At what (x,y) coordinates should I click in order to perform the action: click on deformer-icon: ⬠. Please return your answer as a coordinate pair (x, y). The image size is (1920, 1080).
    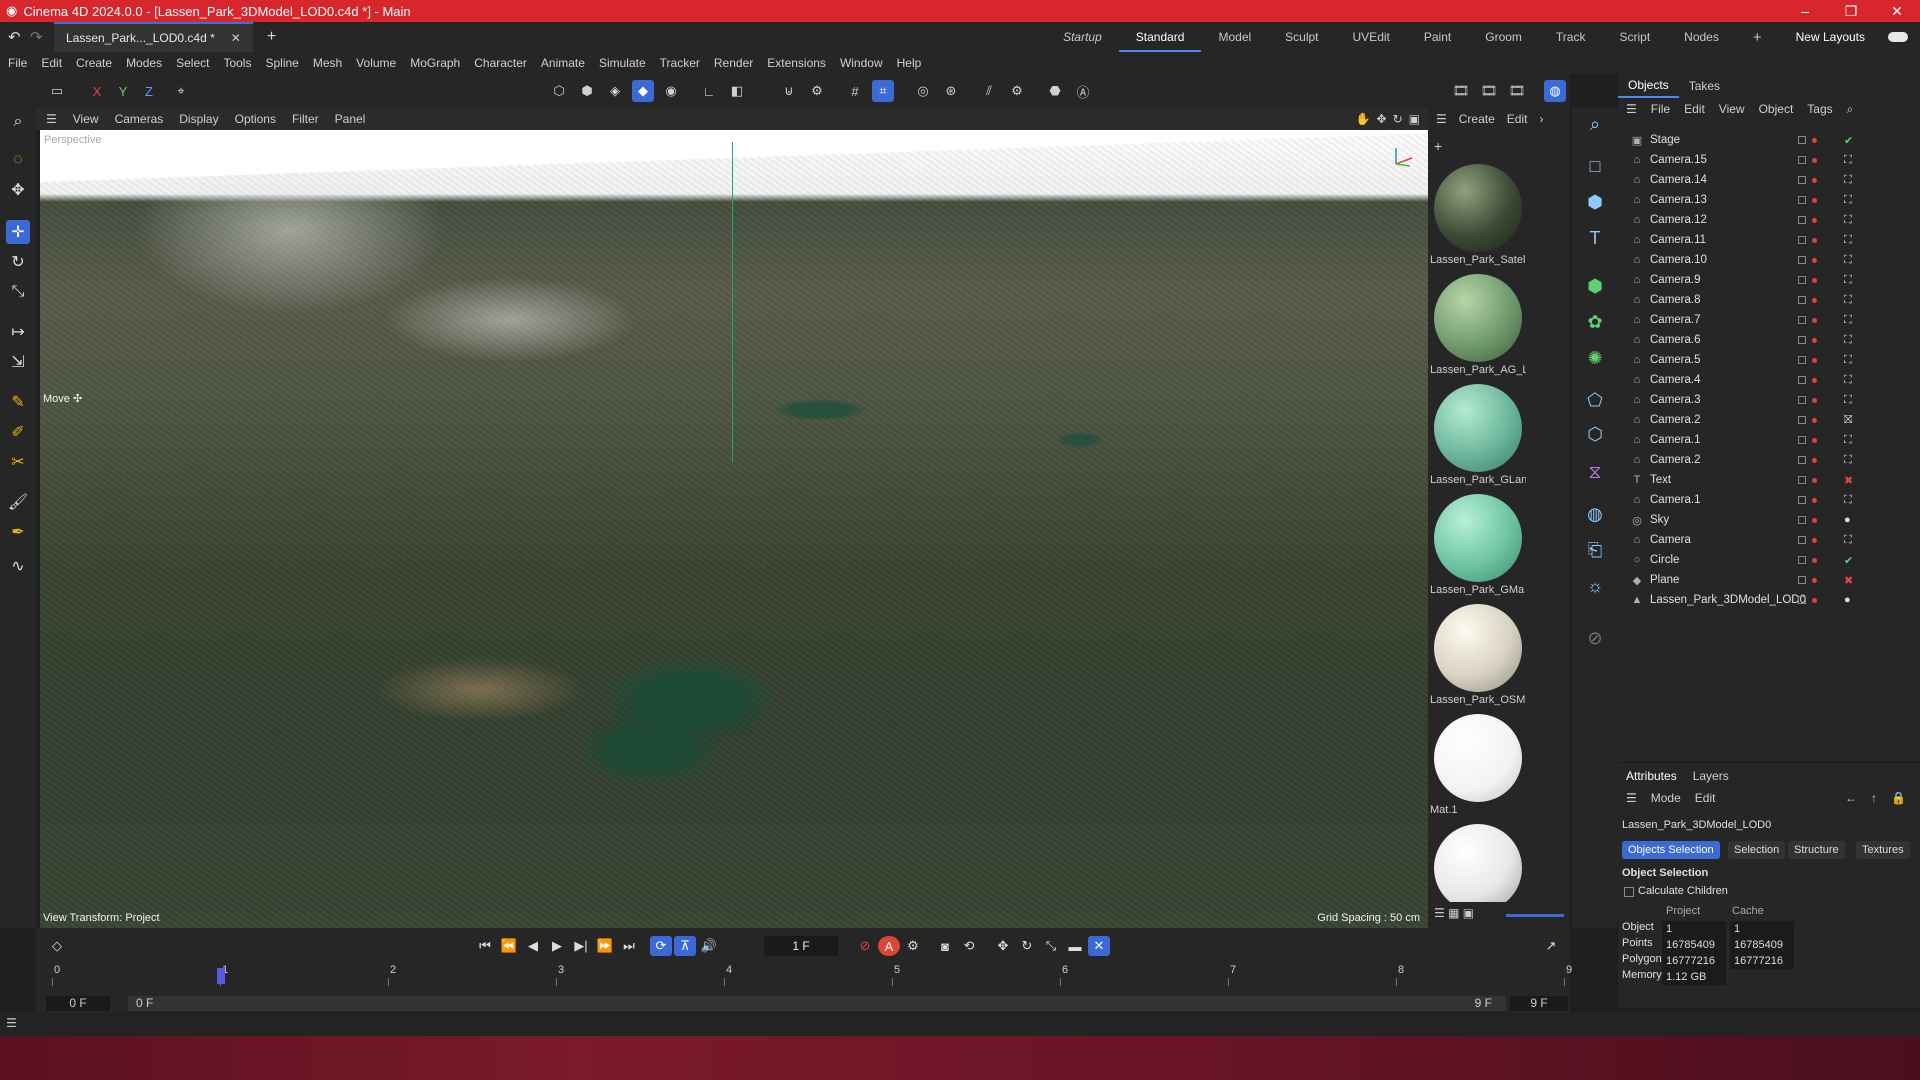
    Looking at the image, I should click on (1595, 400).